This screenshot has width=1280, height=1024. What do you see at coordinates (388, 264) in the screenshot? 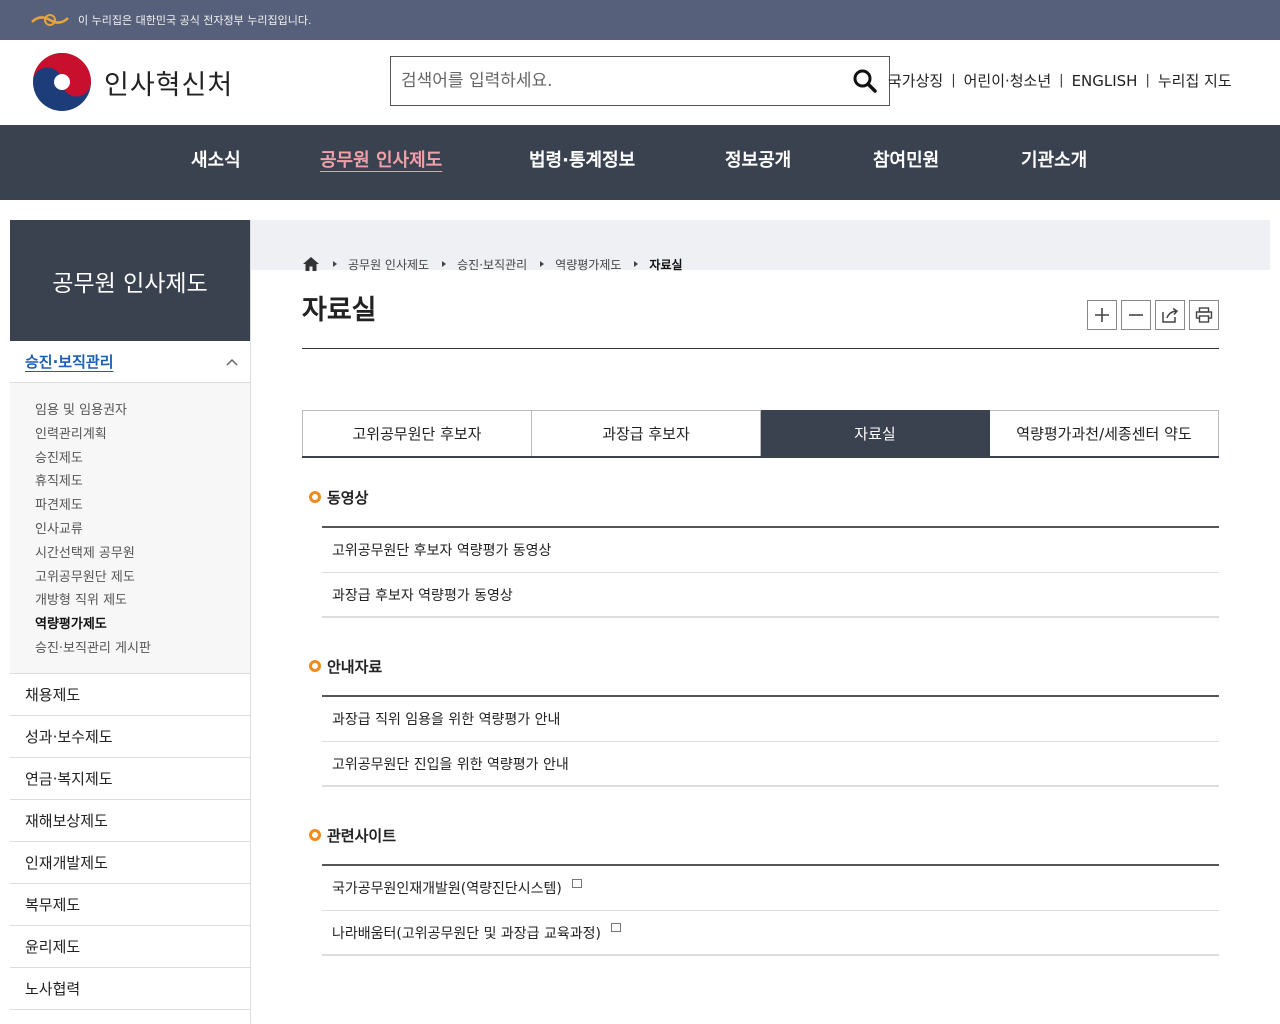
I see `breadcrumb-item: 공무원 인사제도` at bounding box center [388, 264].